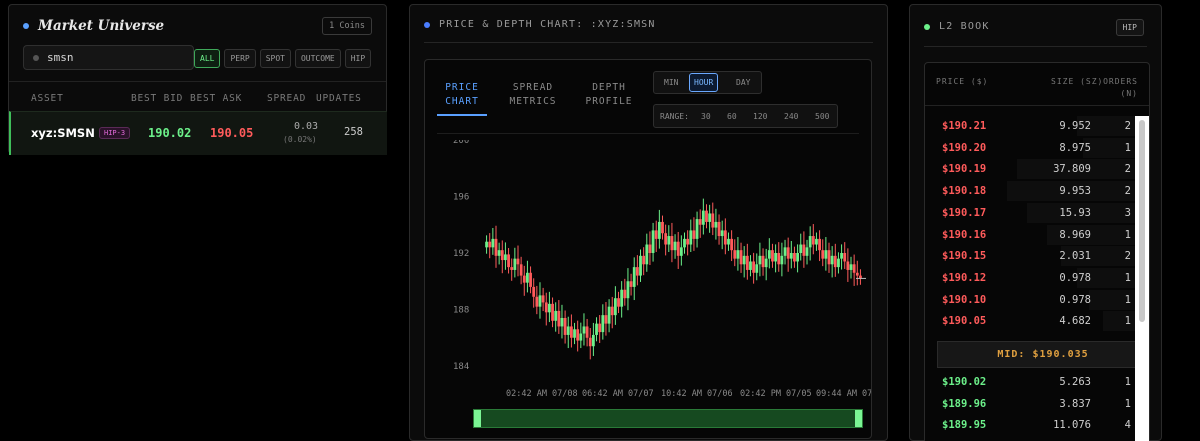 The image size is (1200, 441). I want to click on timeframe-hour-button: HOUR, so click(704, 82).